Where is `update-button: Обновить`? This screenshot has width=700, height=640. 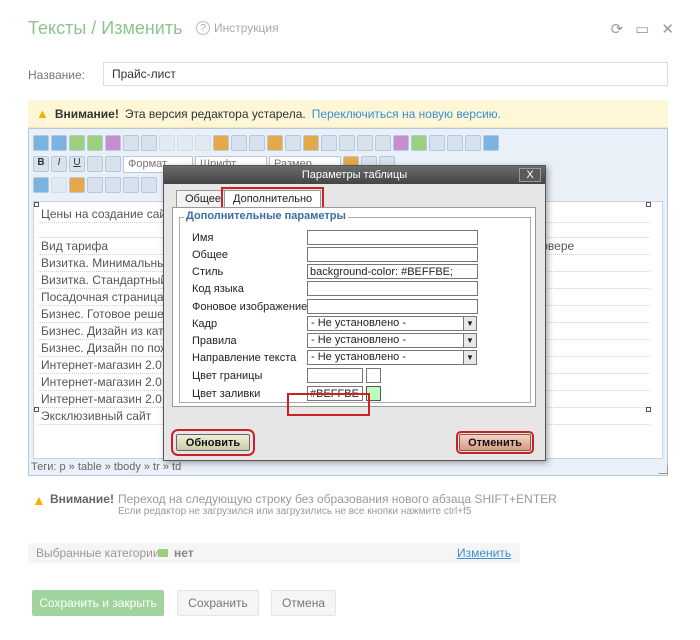 update-button: Обновить is located at coordinates (213, 442).